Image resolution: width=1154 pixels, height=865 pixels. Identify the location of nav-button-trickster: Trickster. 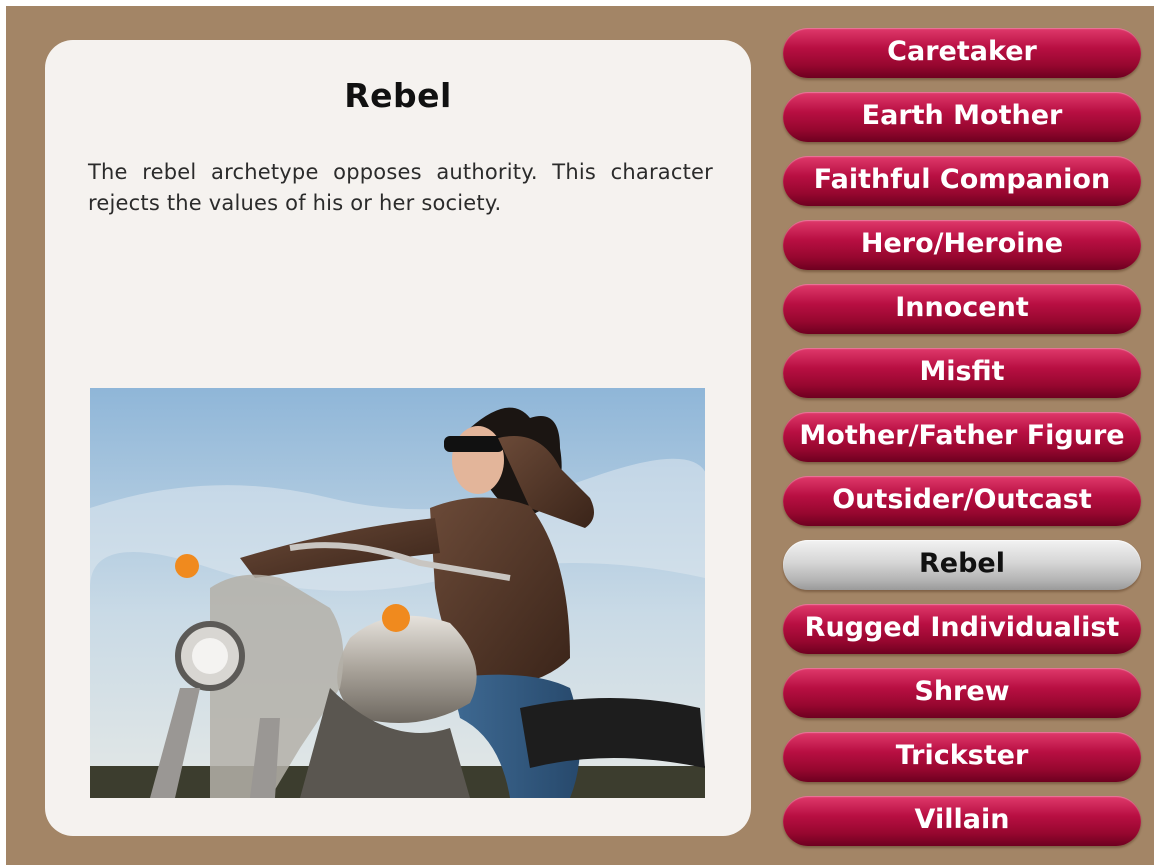
(962, 757).